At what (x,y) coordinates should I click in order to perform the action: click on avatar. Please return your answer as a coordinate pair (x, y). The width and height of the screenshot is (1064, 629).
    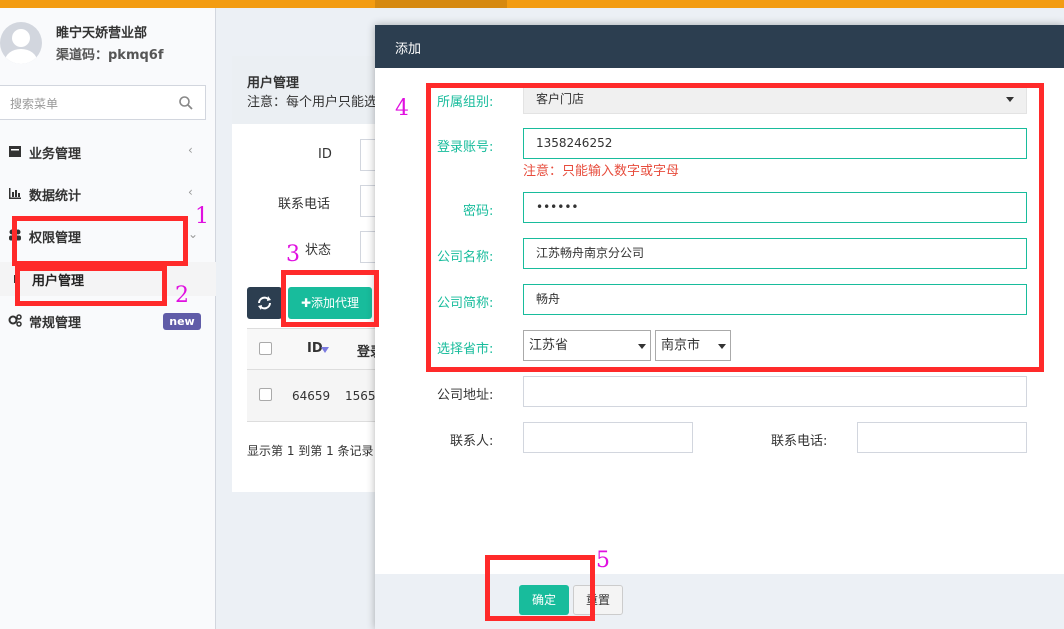
    Looking at the image, I should click on (21, 43).